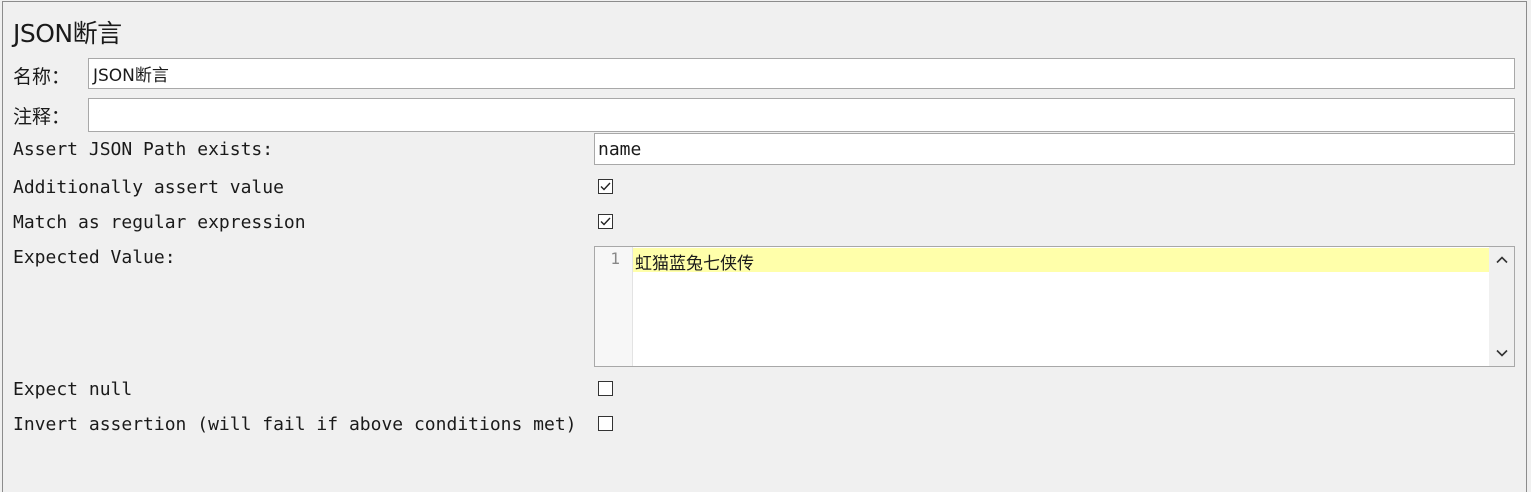  Describe the element at coordinates (694, 261) in the screenshot. I see `expected-value-text: 虹猫蓝兔七侠传` at that location.